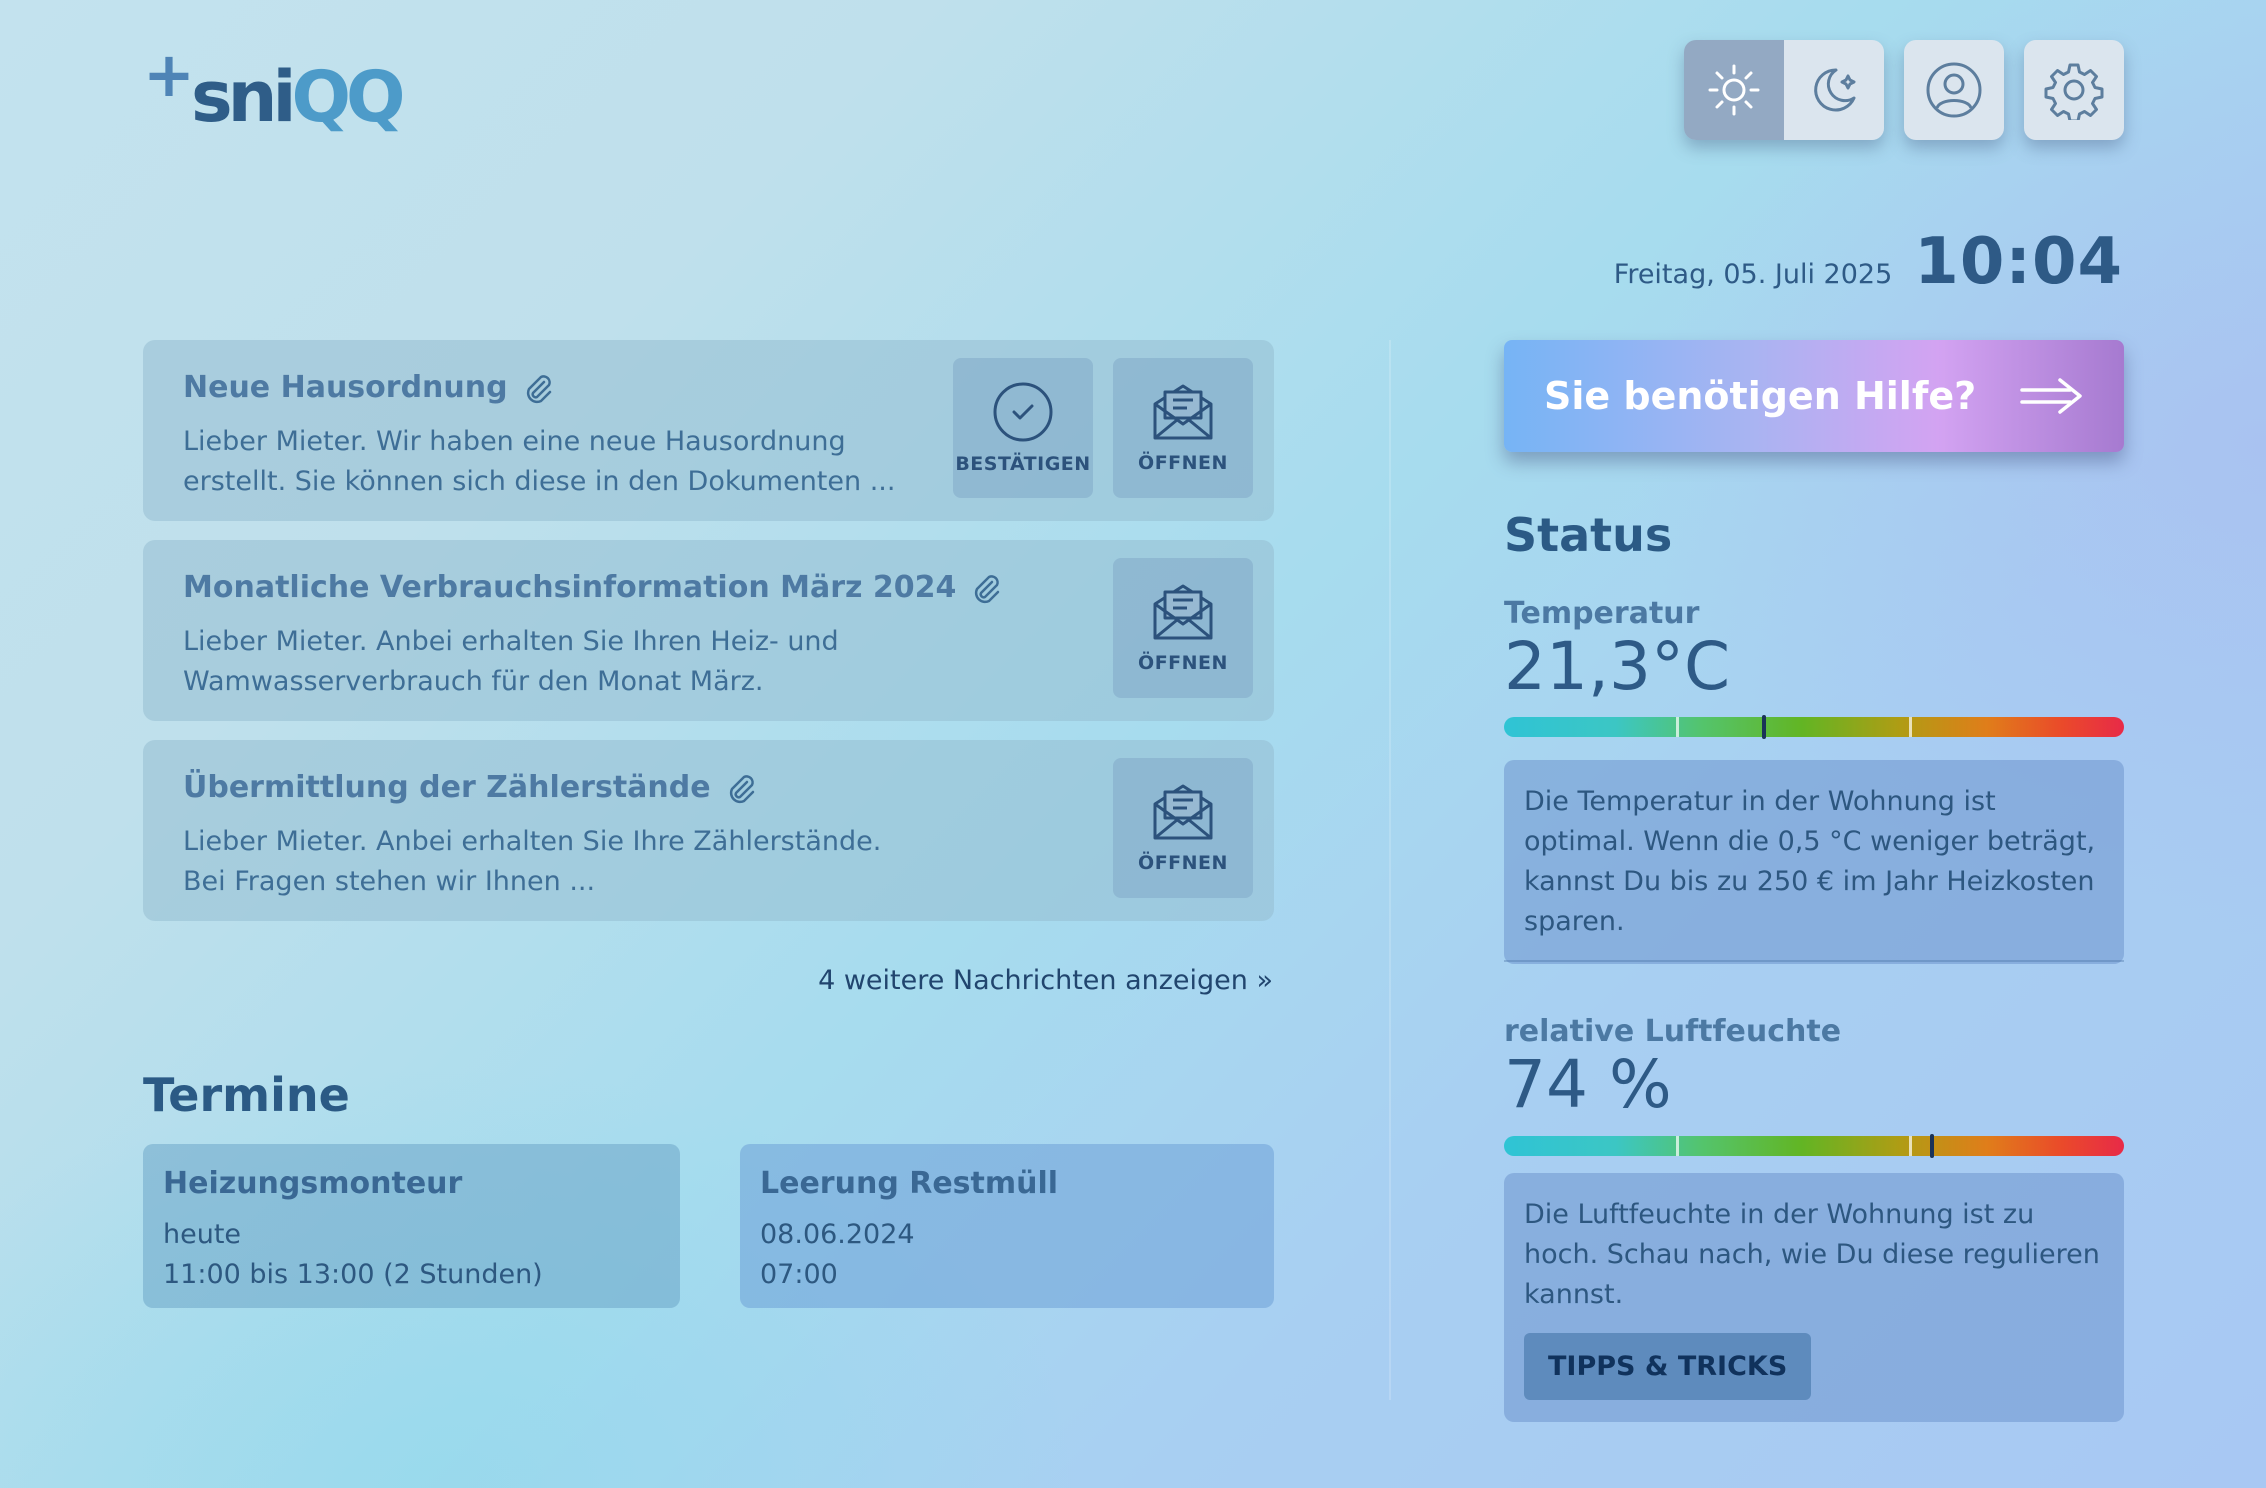  Describe the element at coordinates (470, 787) in the screenshot. I see `message-title: Übermittlung der Zählerstände` at that location.